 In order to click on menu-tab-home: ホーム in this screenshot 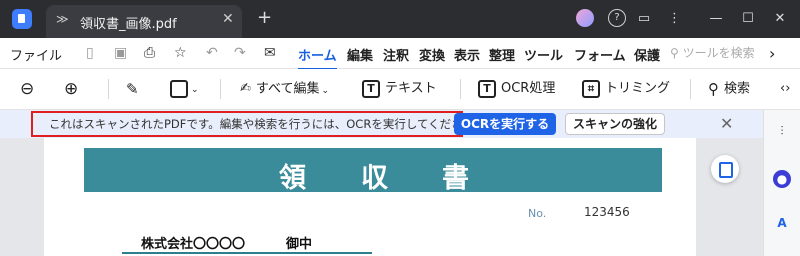, I will do `click(317, 57)`.